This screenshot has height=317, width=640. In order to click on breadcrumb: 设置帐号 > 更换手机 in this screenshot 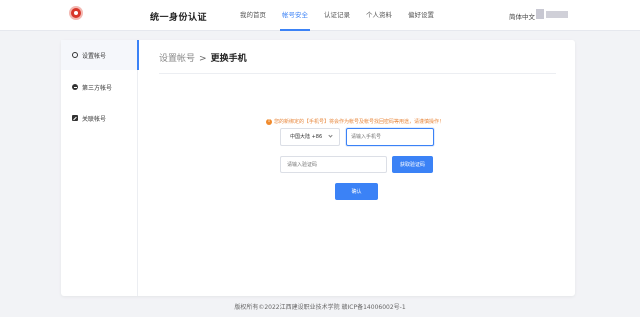, I will do `click(203, 57)`.